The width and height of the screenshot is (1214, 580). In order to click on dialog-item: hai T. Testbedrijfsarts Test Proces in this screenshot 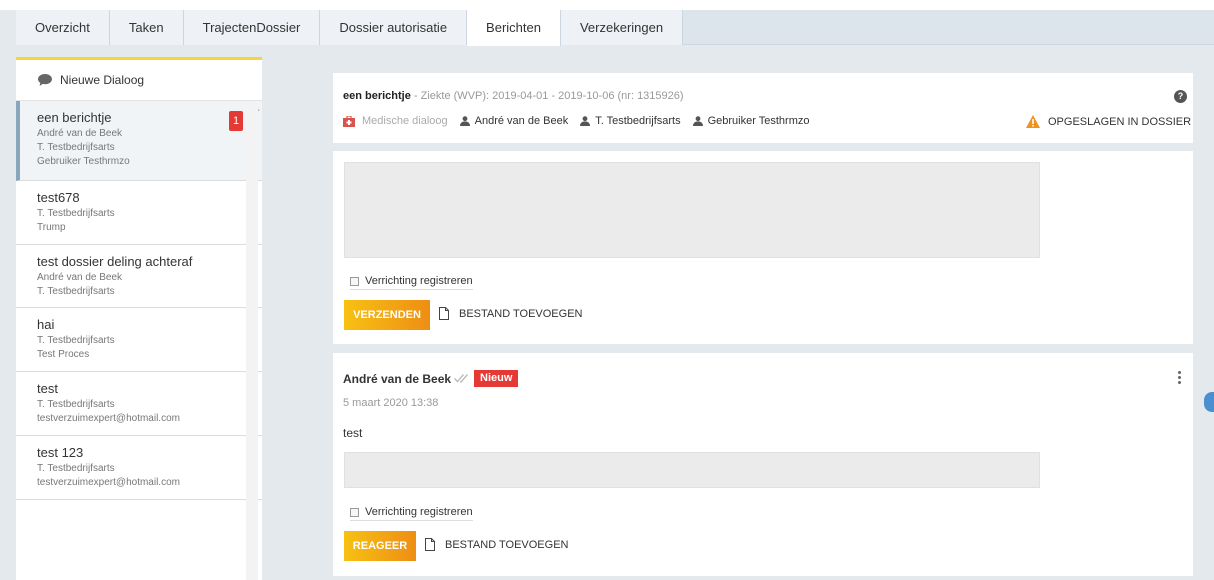, I will do `click(139, 340)`.